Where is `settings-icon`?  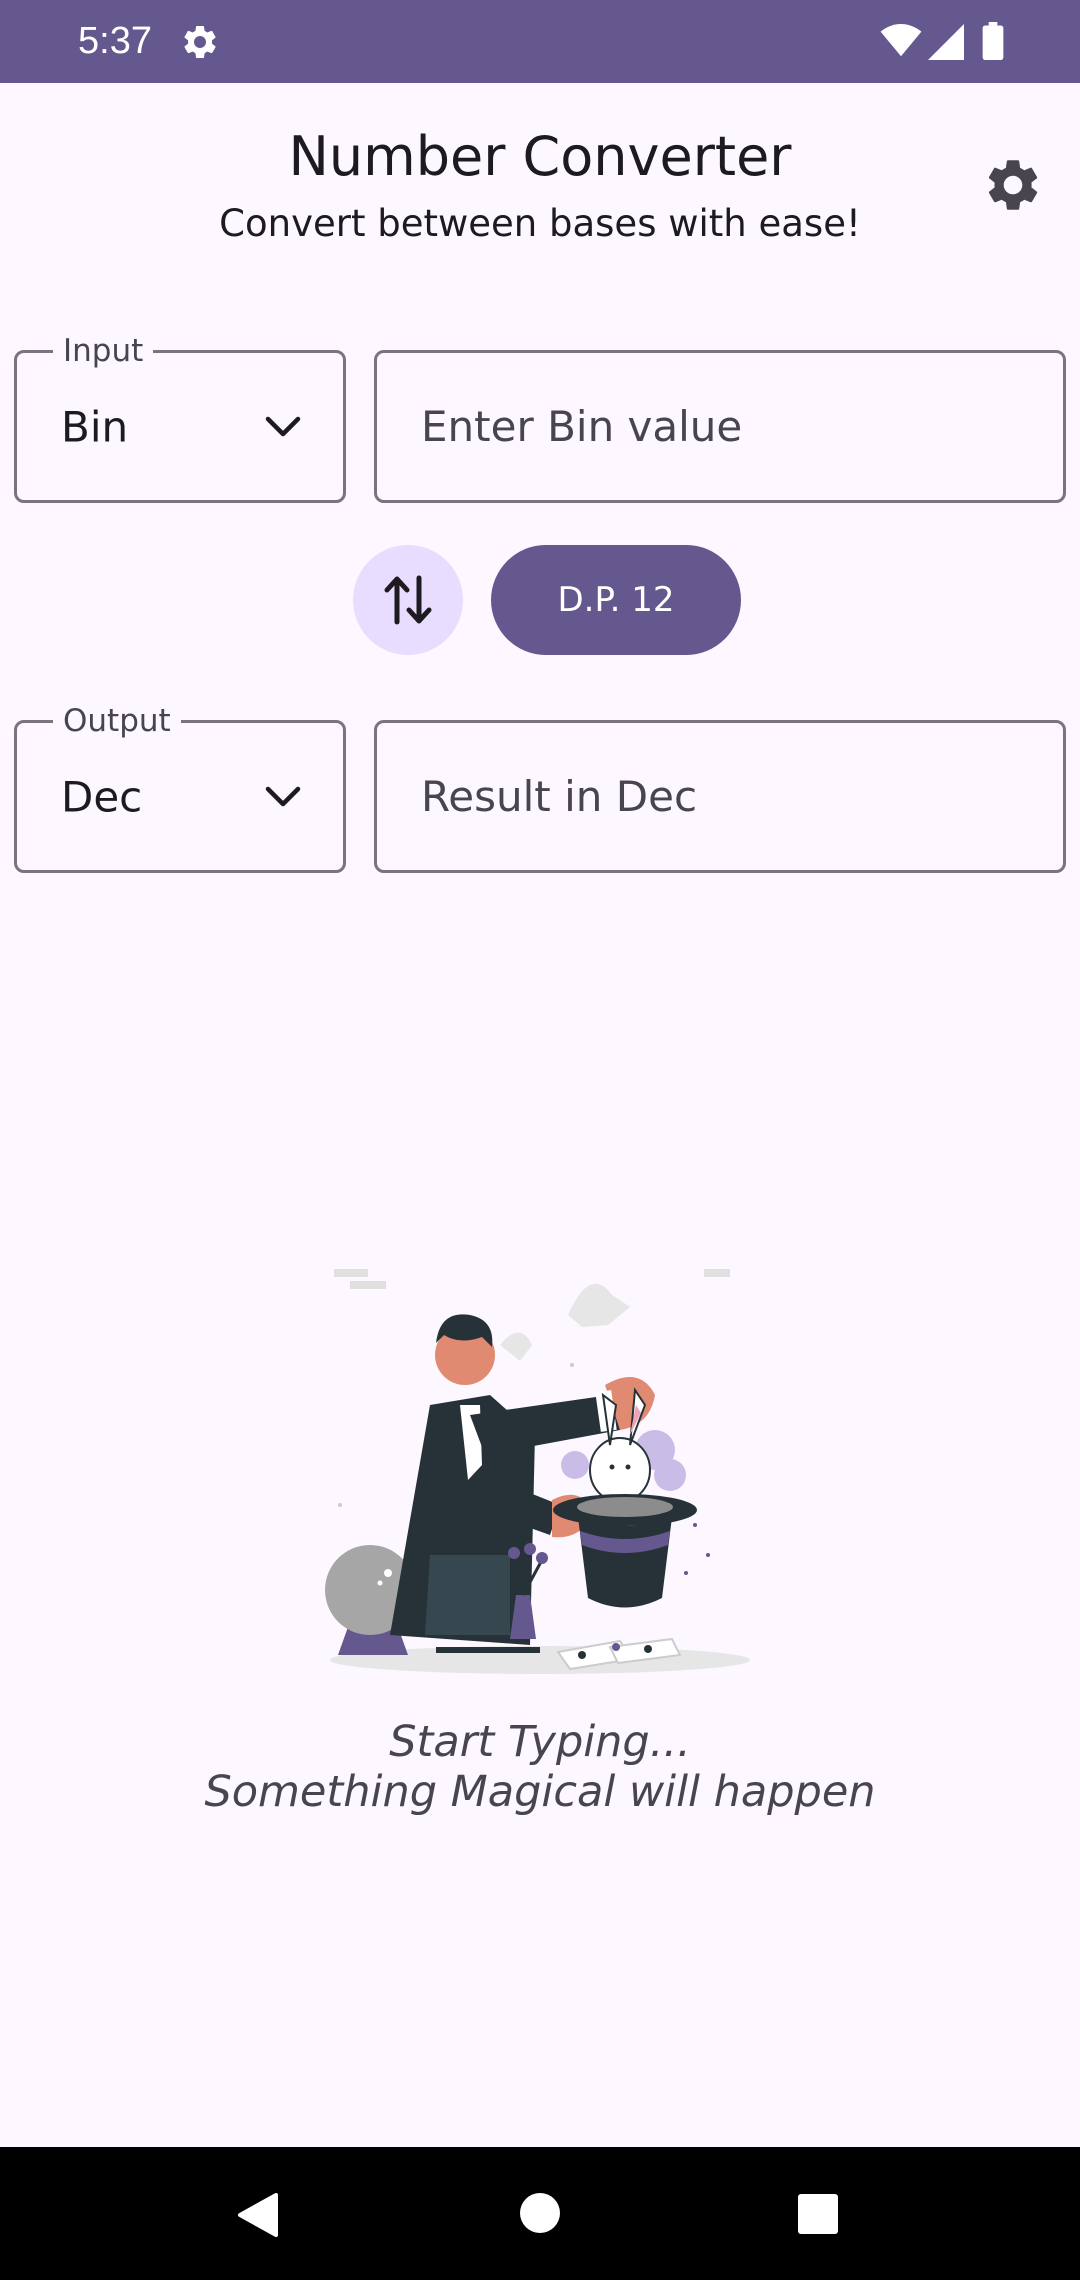
settings-icon is located at coordinates (200, 41).